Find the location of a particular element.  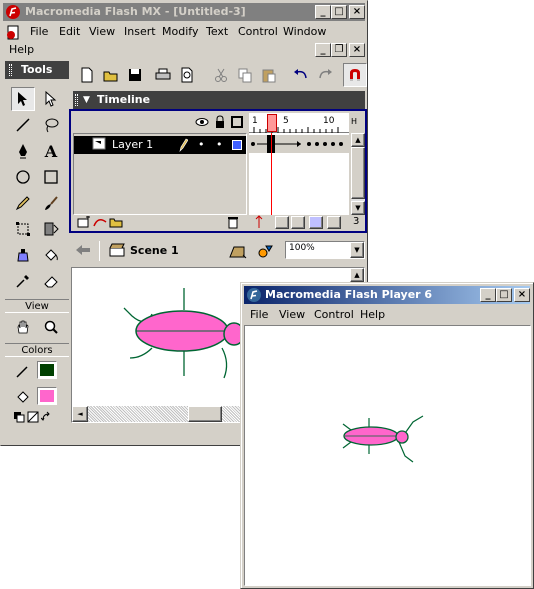

rectangle-tool-icon is located at coordinates (51, 177).